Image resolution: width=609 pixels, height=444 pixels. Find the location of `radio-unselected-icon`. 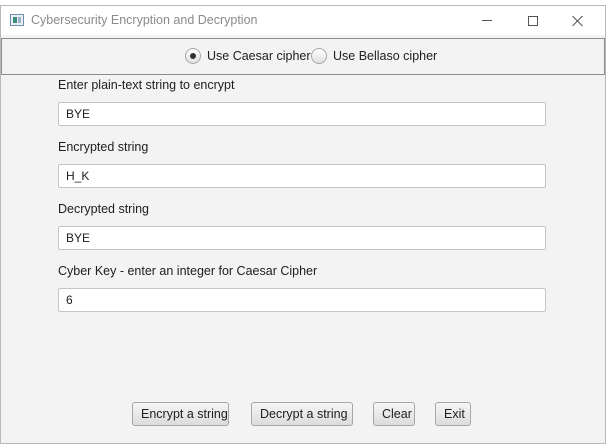

radio-unselected-icon is located at coordinates (319, 56).